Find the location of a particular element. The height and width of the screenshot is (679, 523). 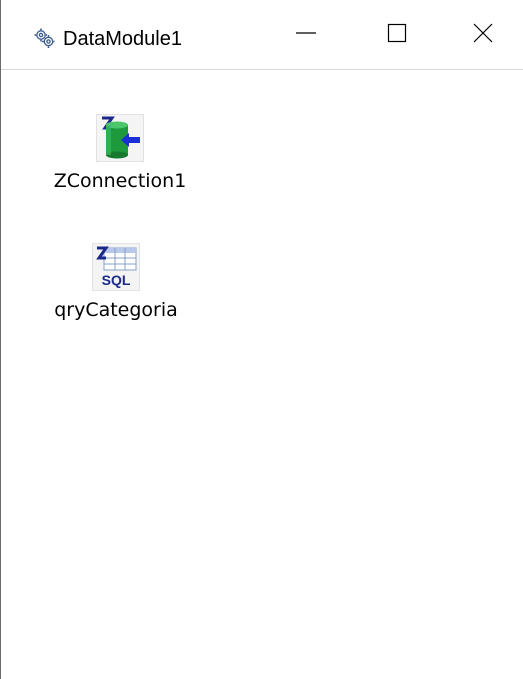

component-label: qryCategoria is located at coordinates (116, 310).